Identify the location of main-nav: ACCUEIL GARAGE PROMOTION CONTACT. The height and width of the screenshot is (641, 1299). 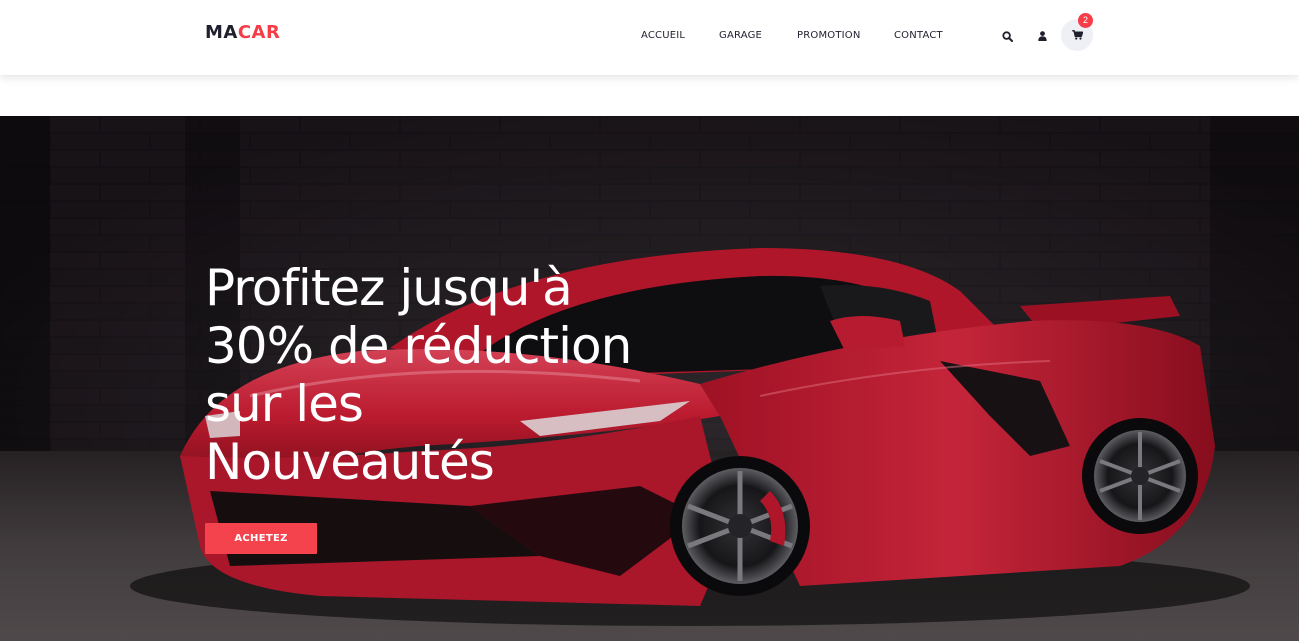
(649, 36).